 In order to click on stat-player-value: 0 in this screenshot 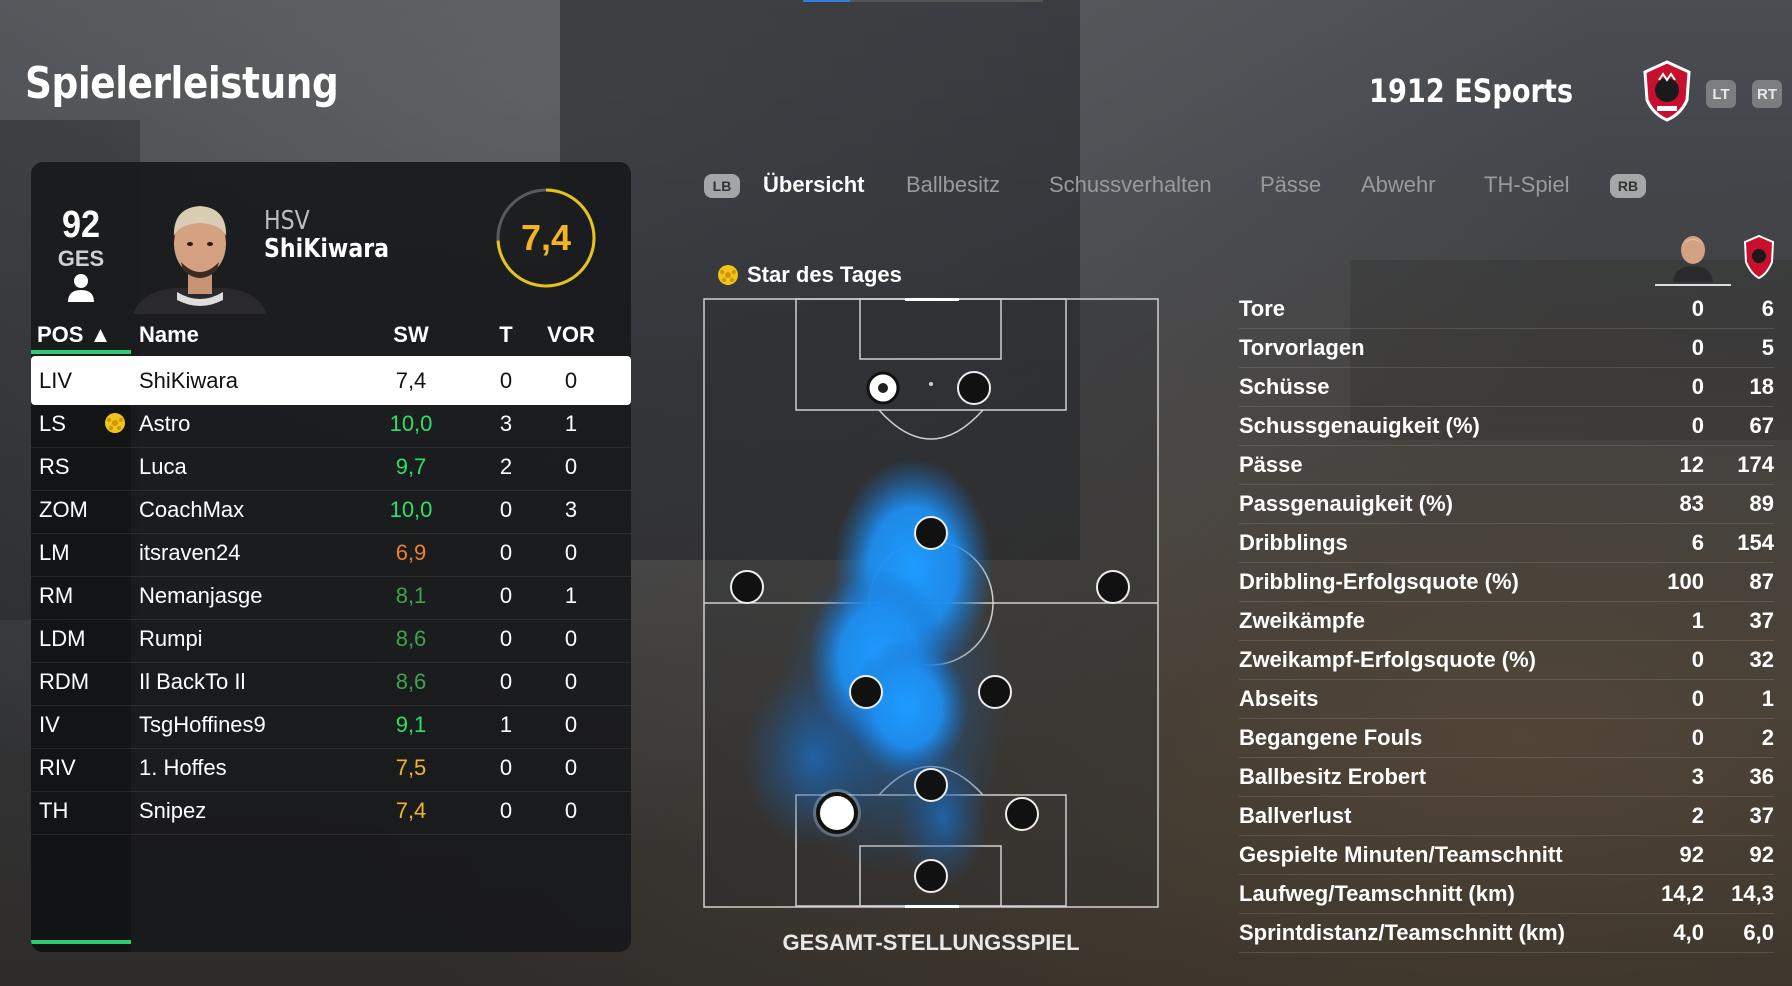, I will do `click(1697, 347)`.